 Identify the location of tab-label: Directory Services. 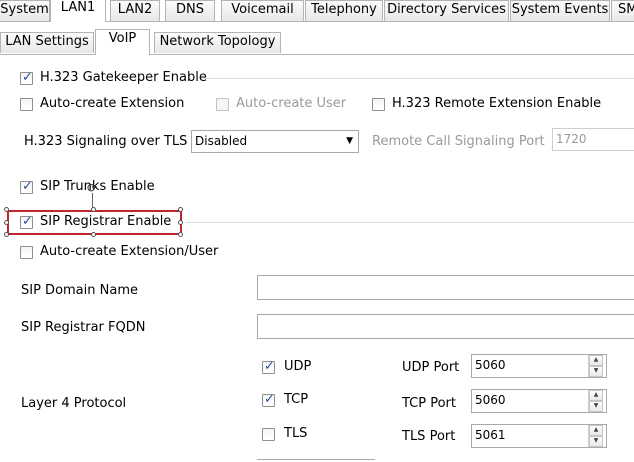
(446, 9).